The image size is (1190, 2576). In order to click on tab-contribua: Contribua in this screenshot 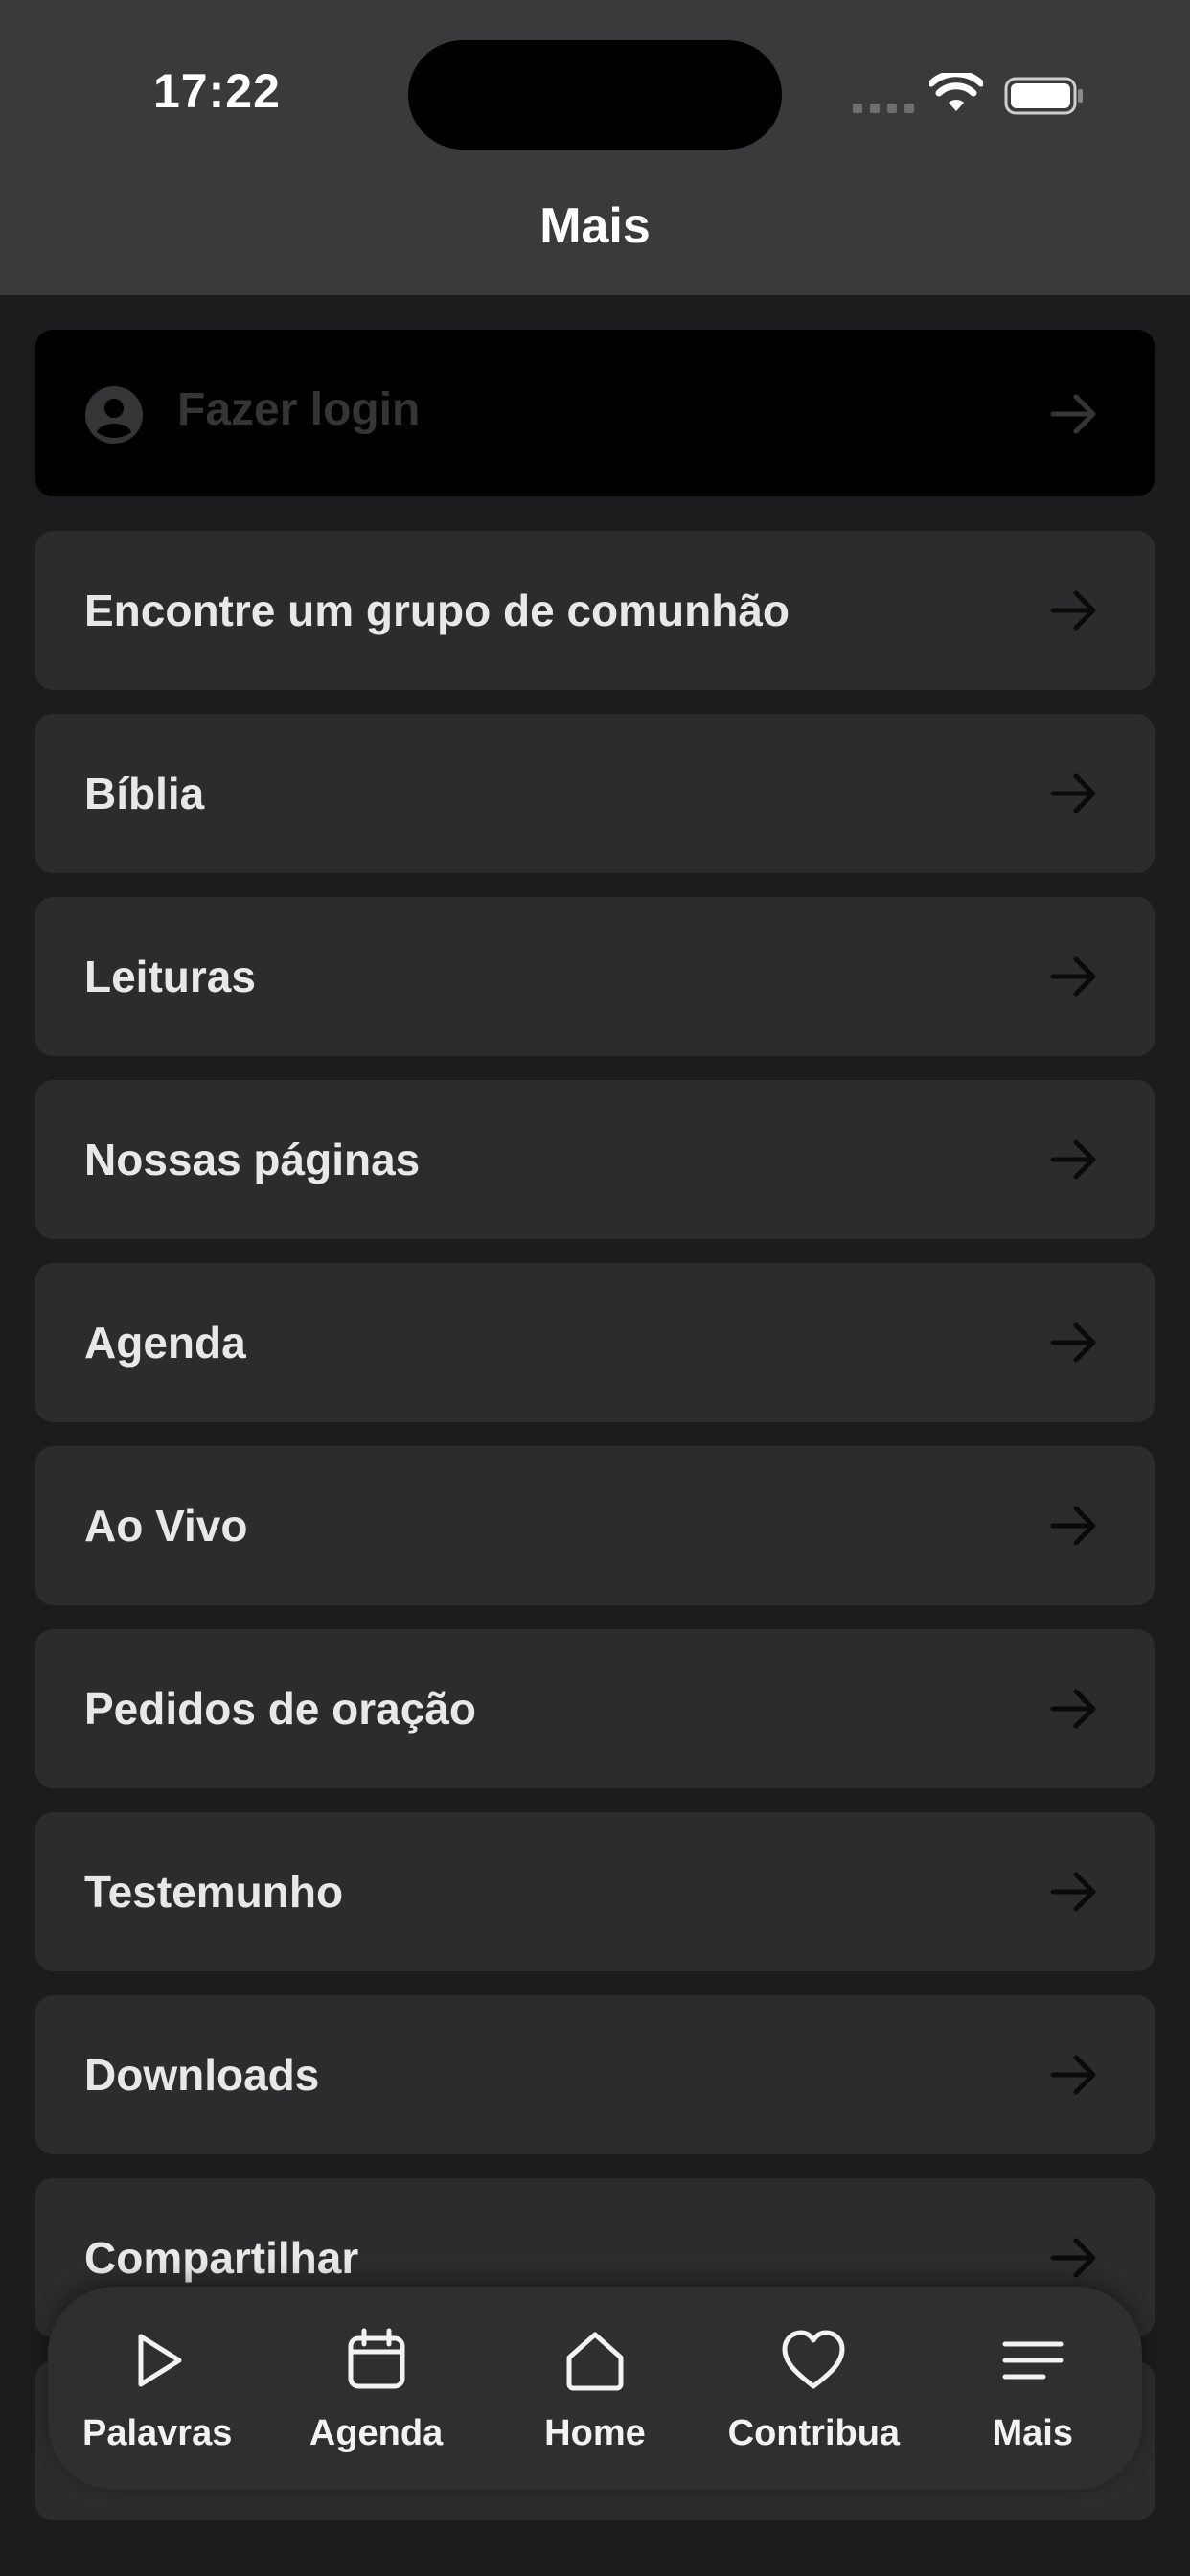, I will do `click(813, 2388)`.